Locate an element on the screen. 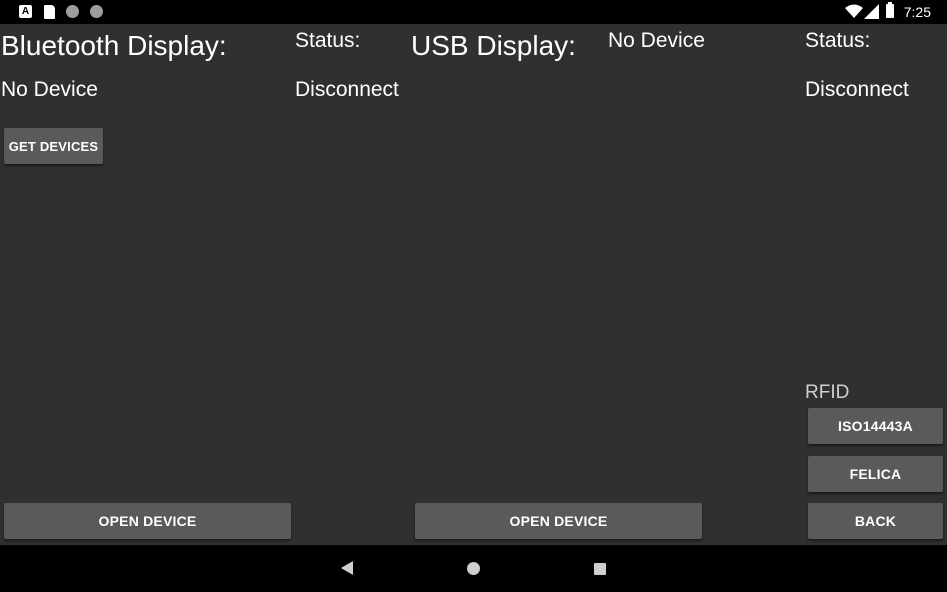 This screenshot has width=947, height=592. bluetooth-display-title: Bluetooth Display: is located at coordinates (114, 45).